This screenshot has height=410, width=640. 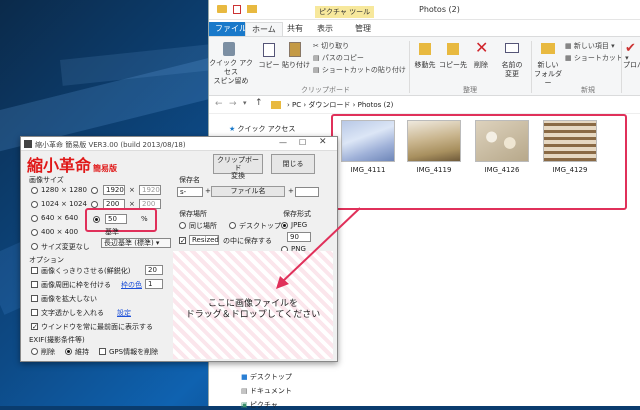 What do you see at coordinates (193, 214) in the screenshot?
I see `savedir-label: 保存場所` at bounding box center [193, 214].